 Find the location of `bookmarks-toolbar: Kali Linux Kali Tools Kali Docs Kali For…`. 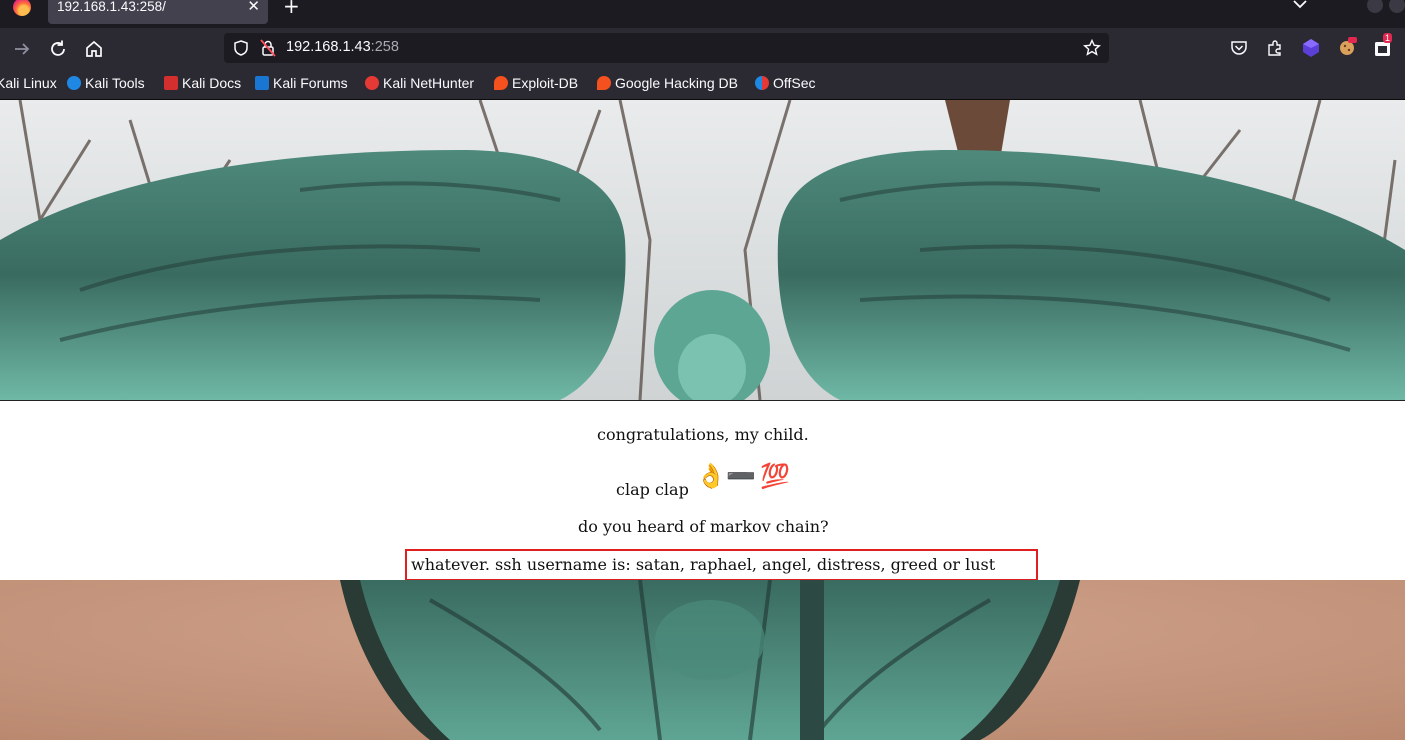

bookmarks-toolbar: Kali Linux Kali Tools Kali Docs Kali For… is located at coordinates (702, 85).